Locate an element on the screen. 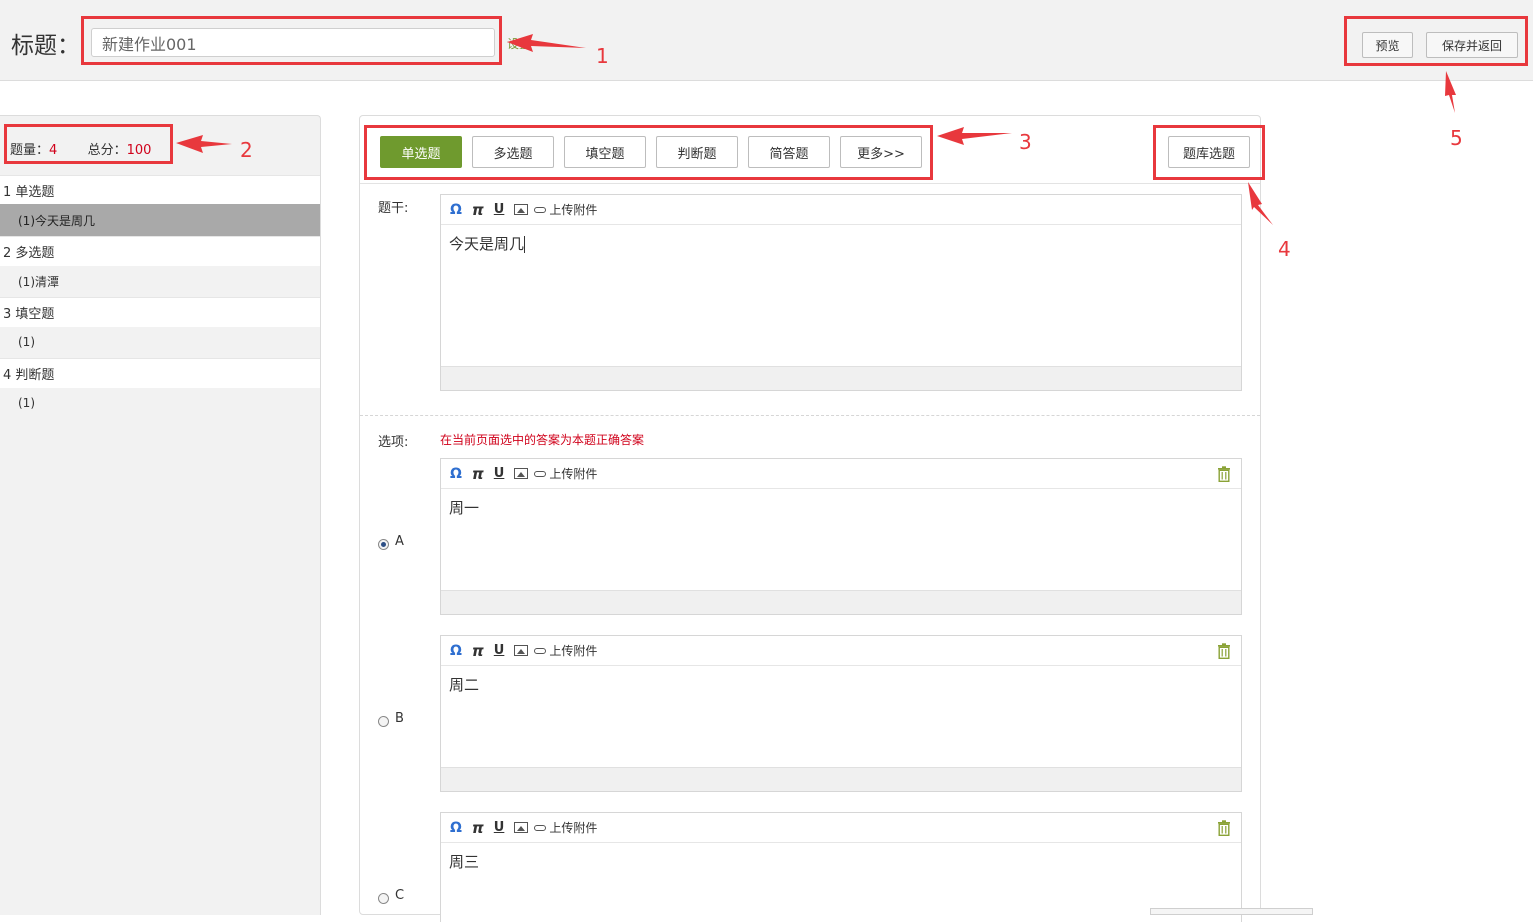 This screenshot has height=922, width=1533. option-a-letter: A is located at coordinates (399, 541).